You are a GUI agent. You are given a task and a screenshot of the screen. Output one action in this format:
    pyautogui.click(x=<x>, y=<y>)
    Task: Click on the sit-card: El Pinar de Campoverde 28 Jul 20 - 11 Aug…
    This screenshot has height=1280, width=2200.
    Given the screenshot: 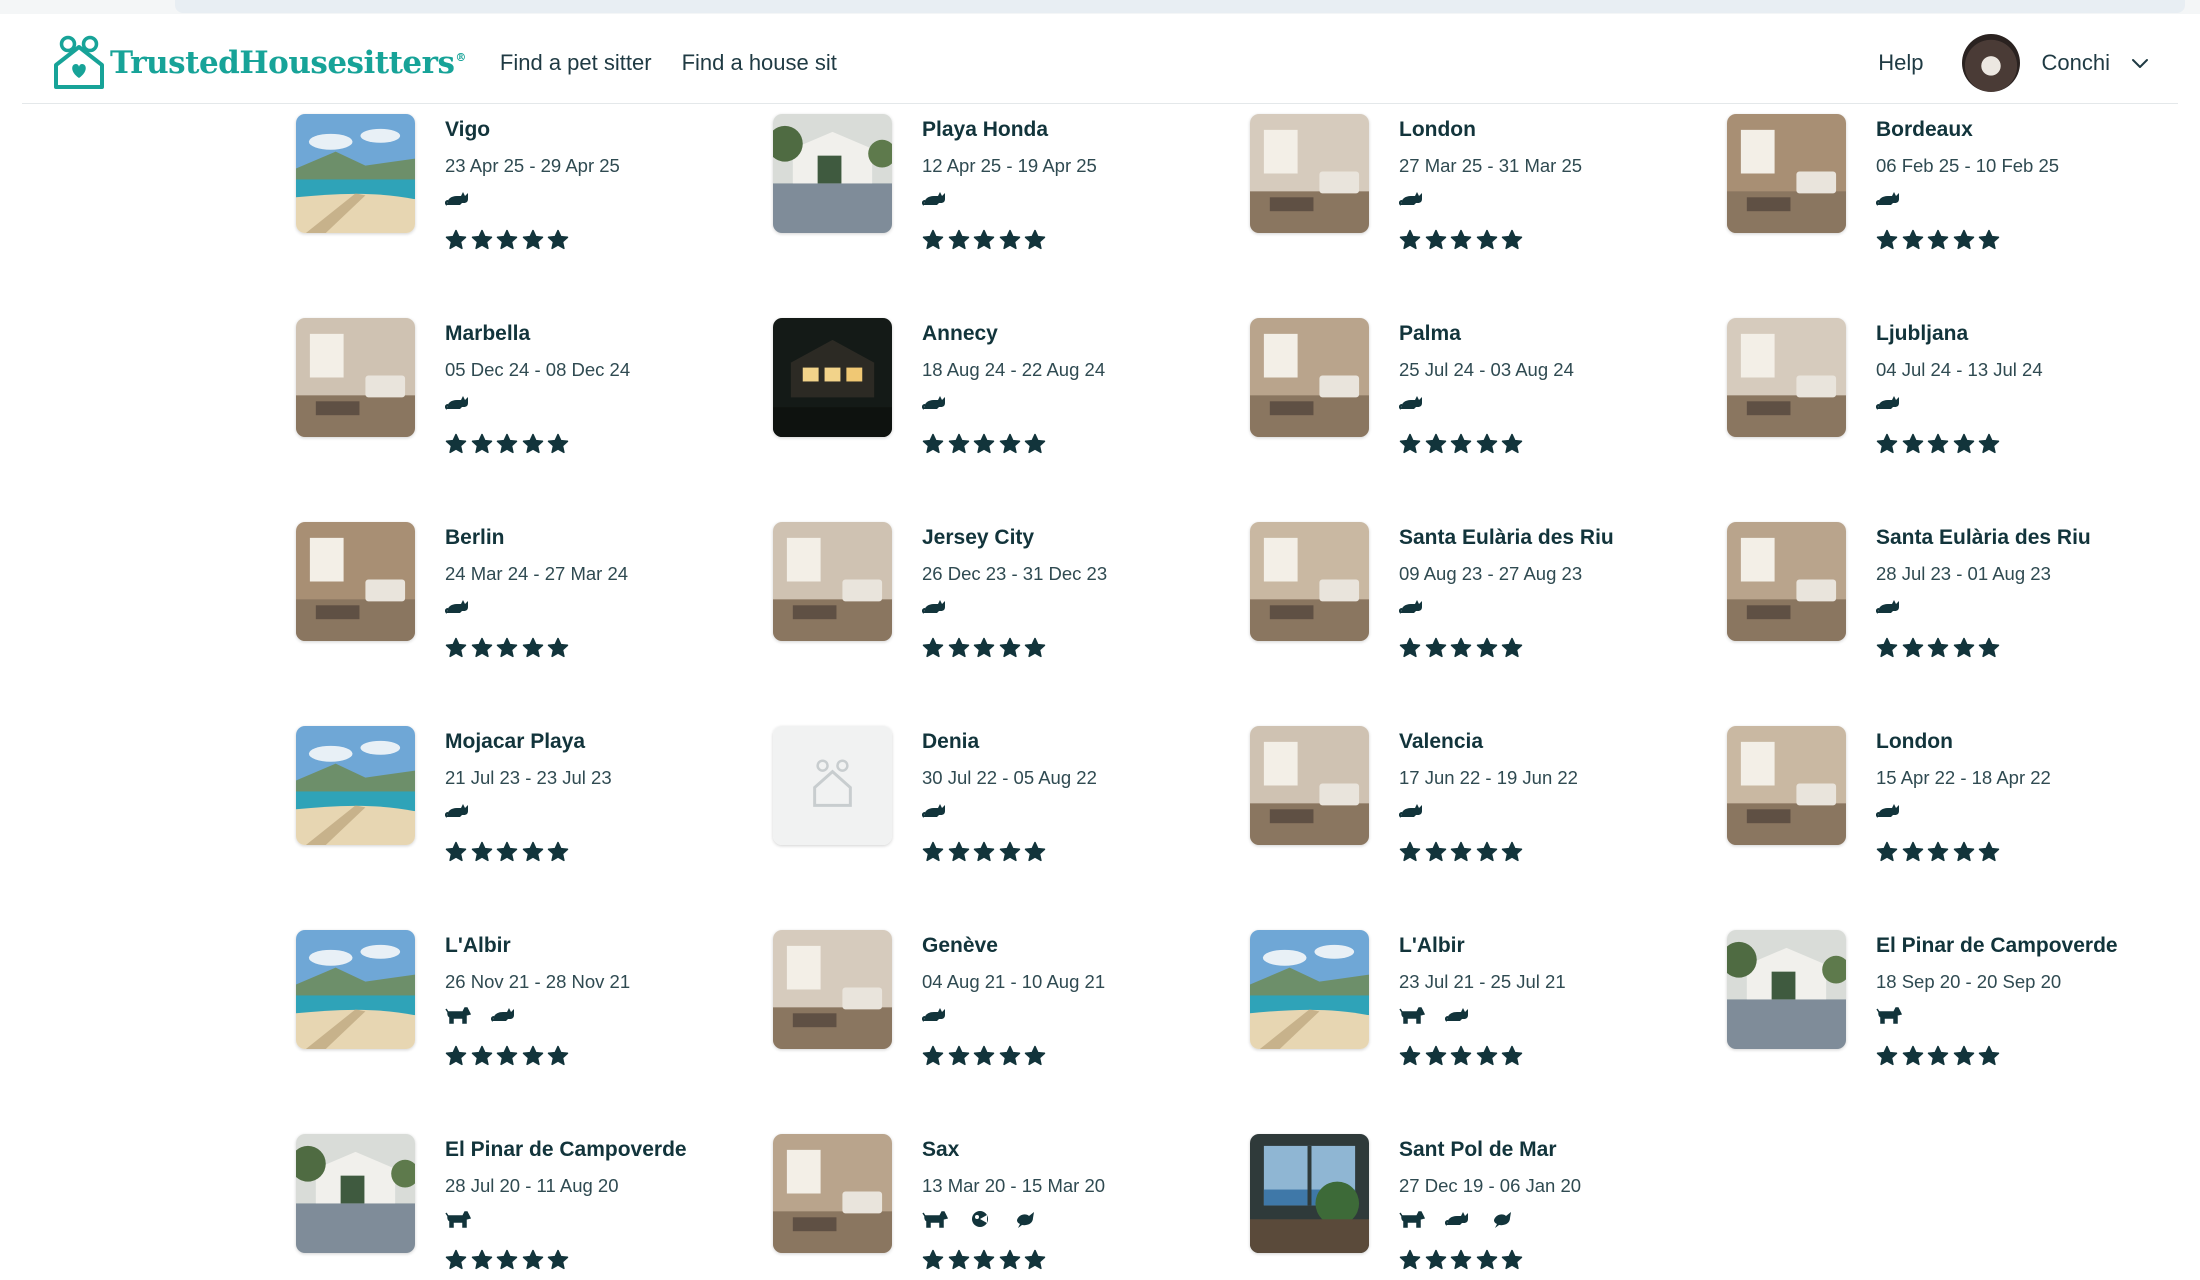 What is the action you would take?
    pyautogui.click(x=531, y=1207)
    